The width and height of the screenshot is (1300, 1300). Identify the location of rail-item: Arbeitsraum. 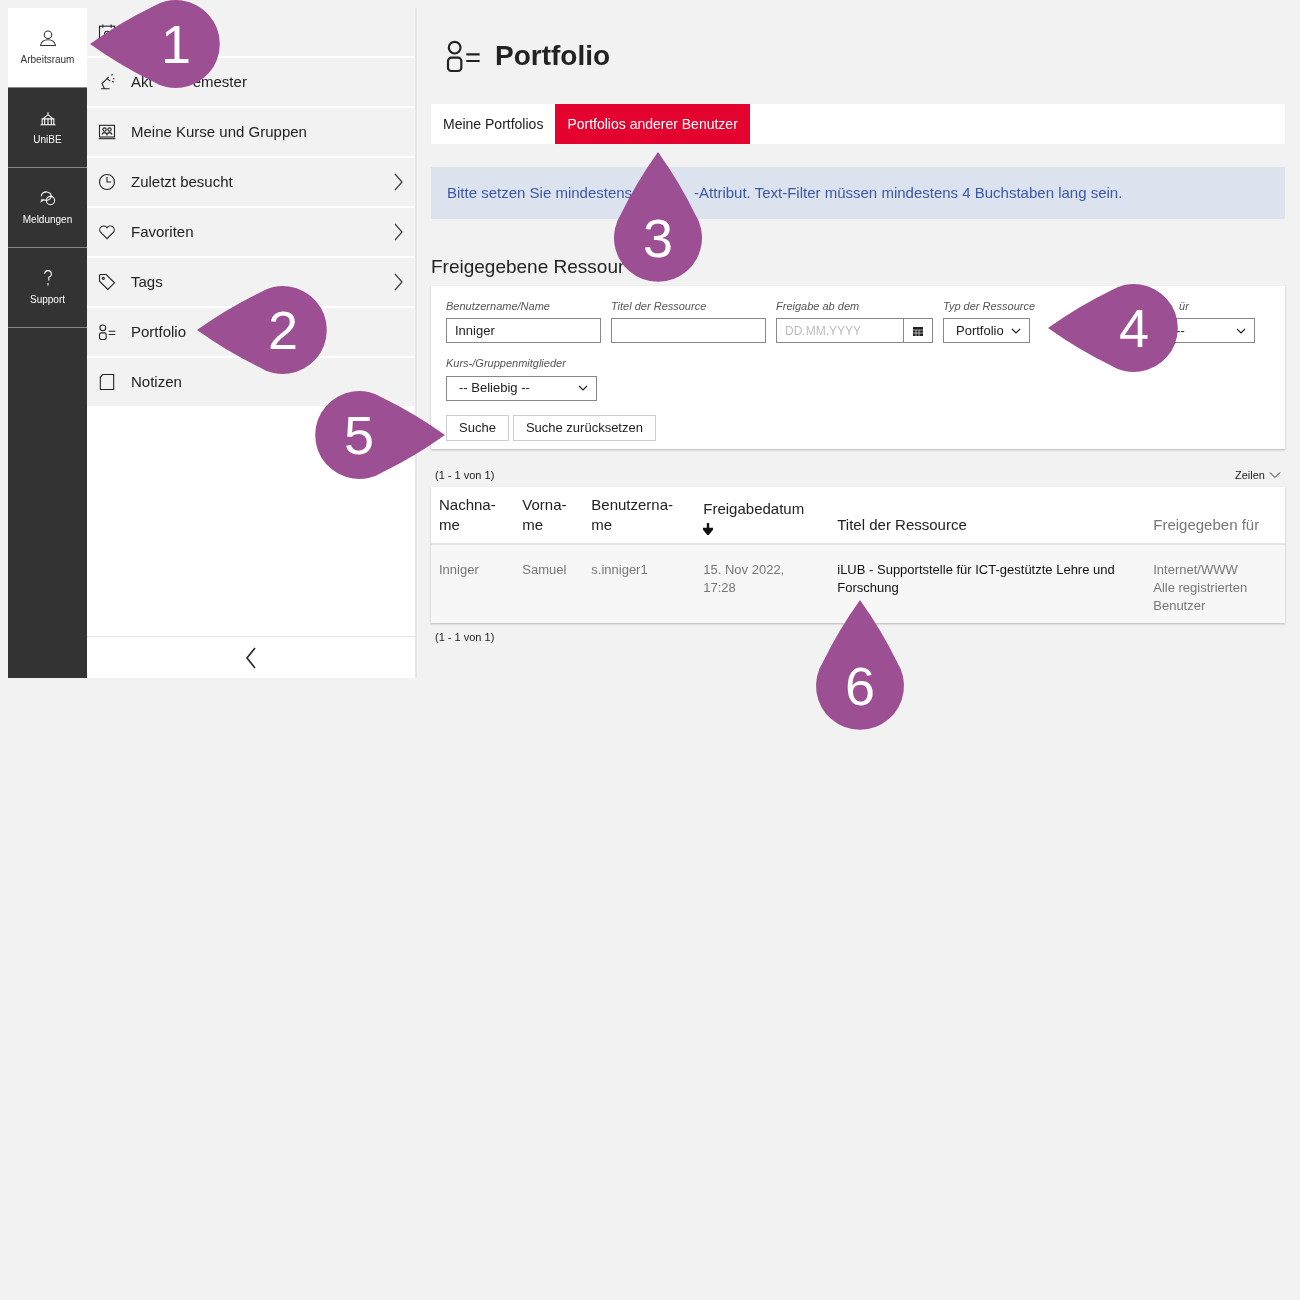
(47, 48).